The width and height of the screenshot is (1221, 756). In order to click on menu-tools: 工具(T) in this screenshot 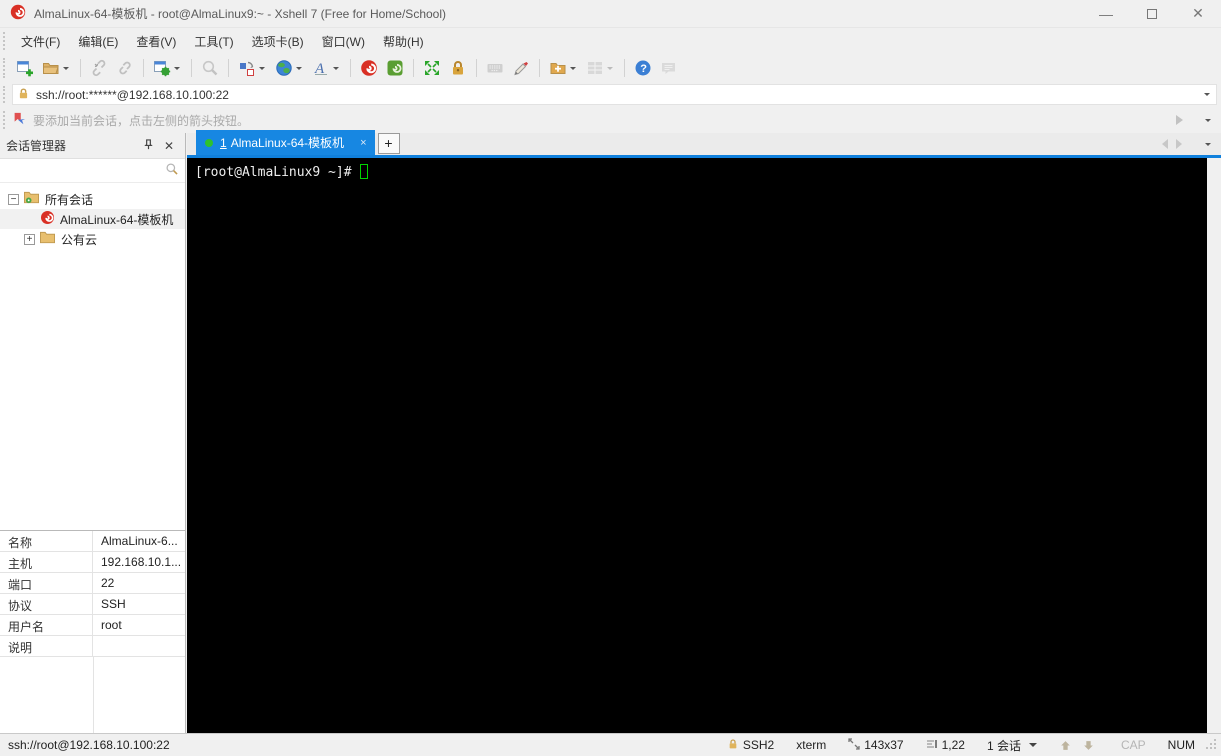, I will do `click(213, 41)`.